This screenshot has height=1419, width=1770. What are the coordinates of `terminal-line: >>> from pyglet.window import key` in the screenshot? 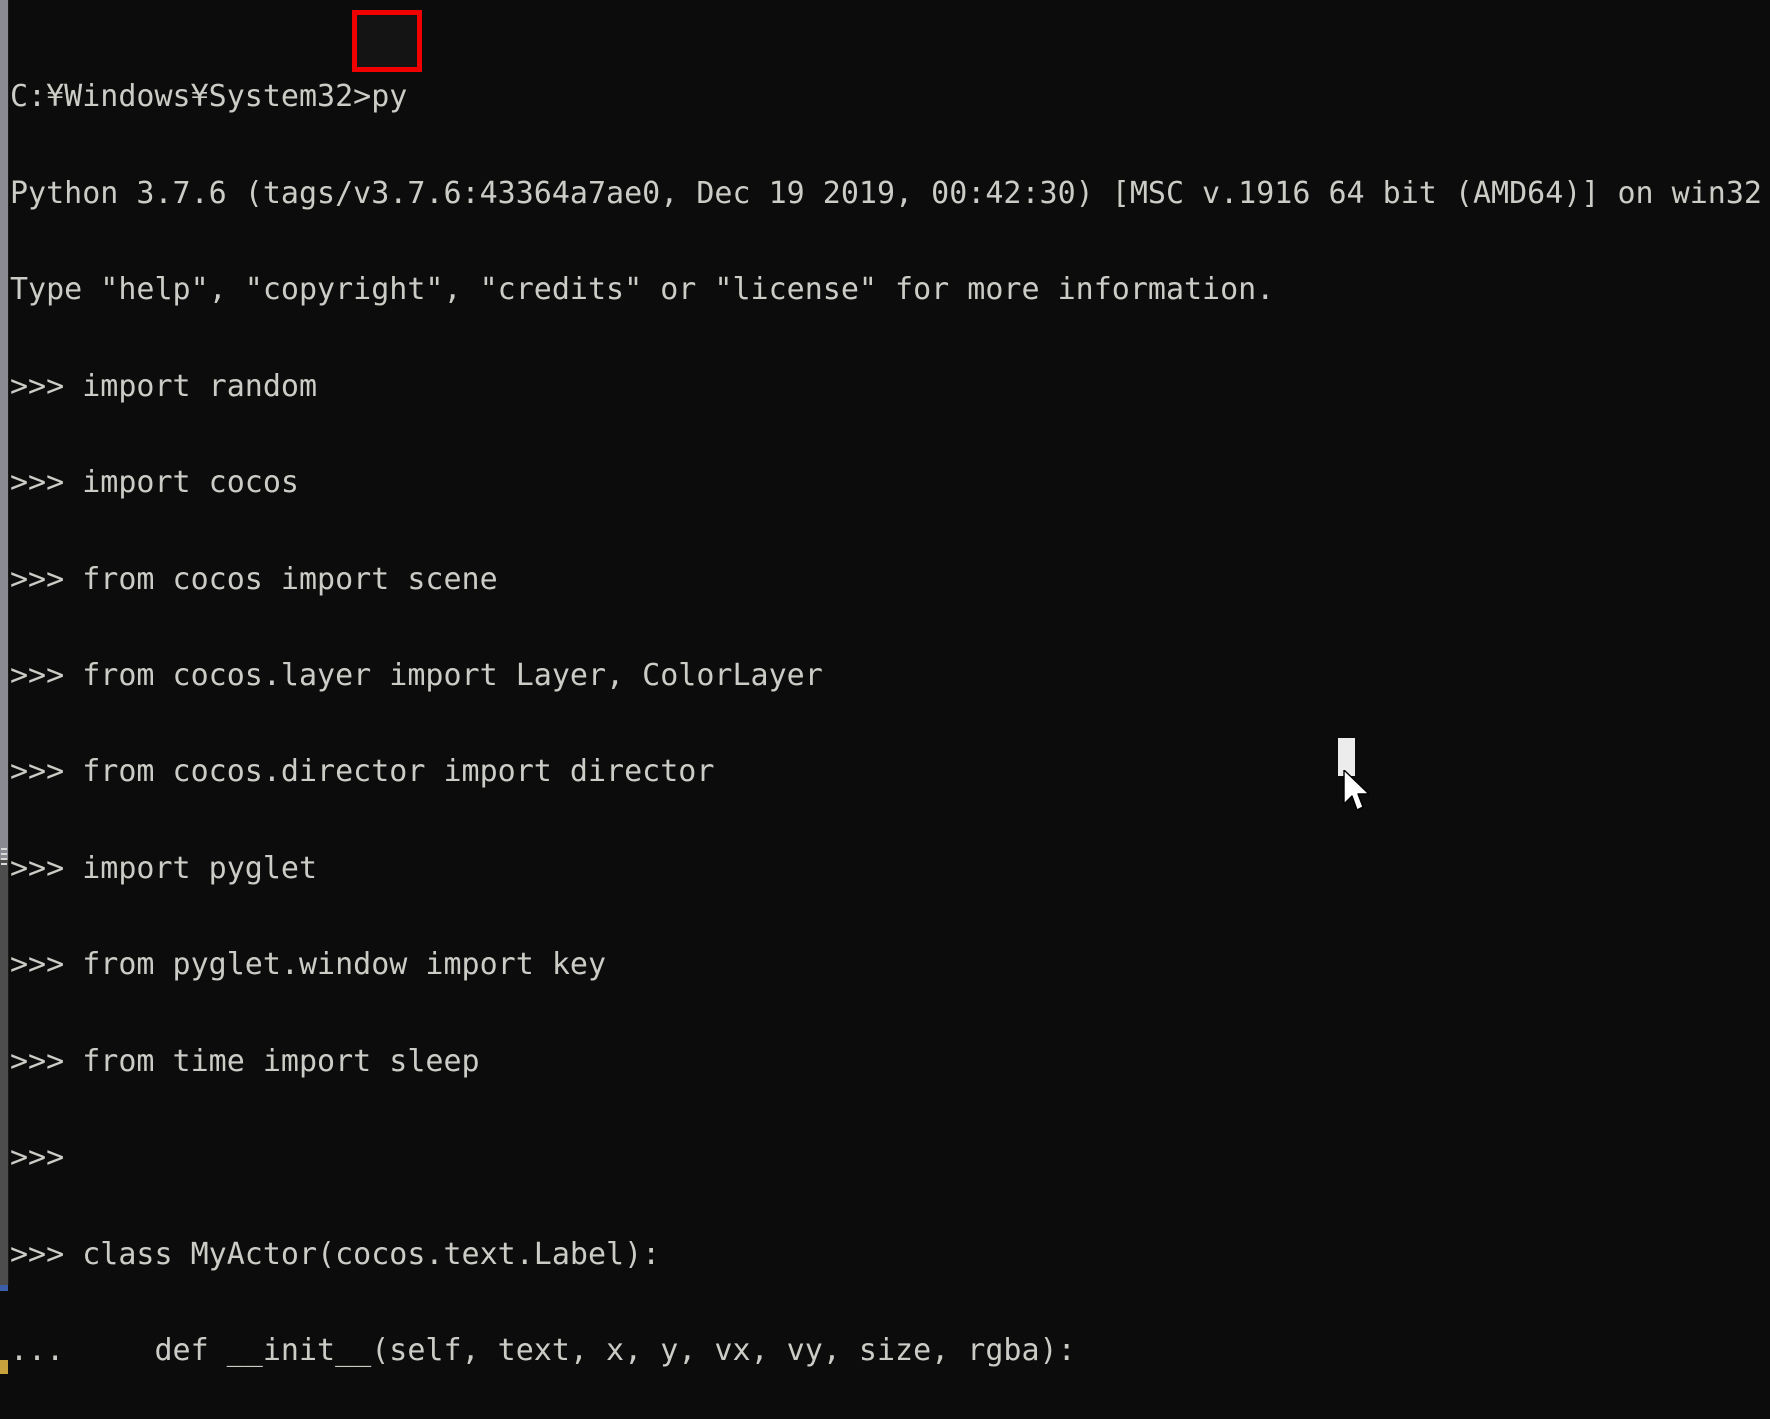 It's located at (308, 965).